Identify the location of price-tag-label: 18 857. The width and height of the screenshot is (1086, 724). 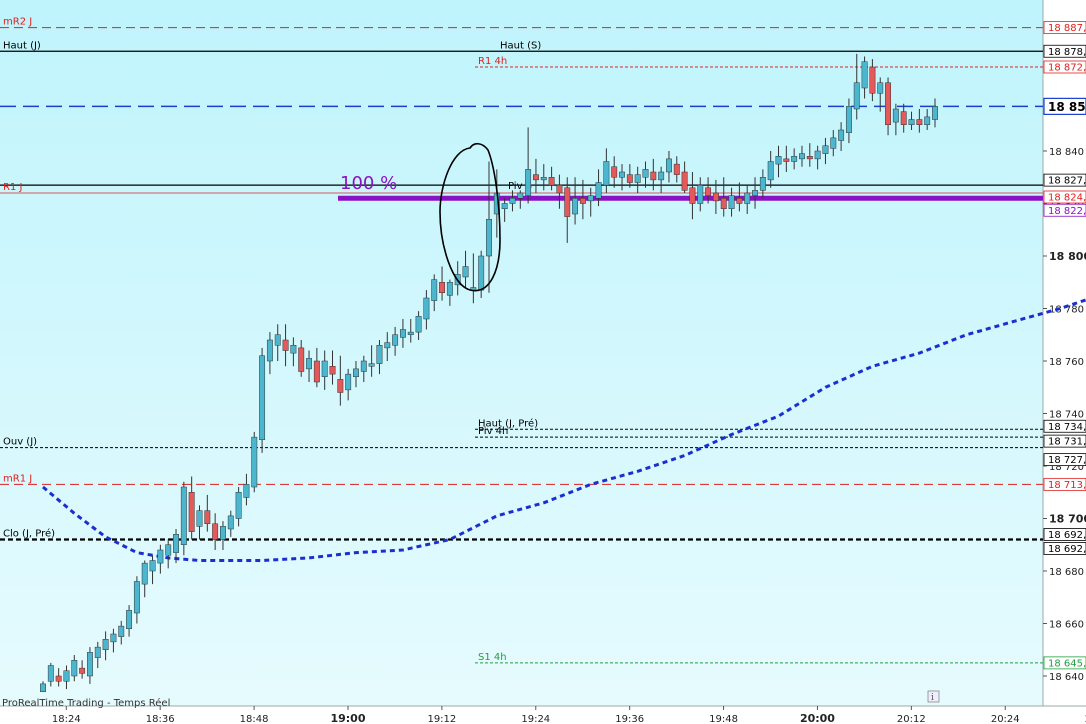
(1067, 107).